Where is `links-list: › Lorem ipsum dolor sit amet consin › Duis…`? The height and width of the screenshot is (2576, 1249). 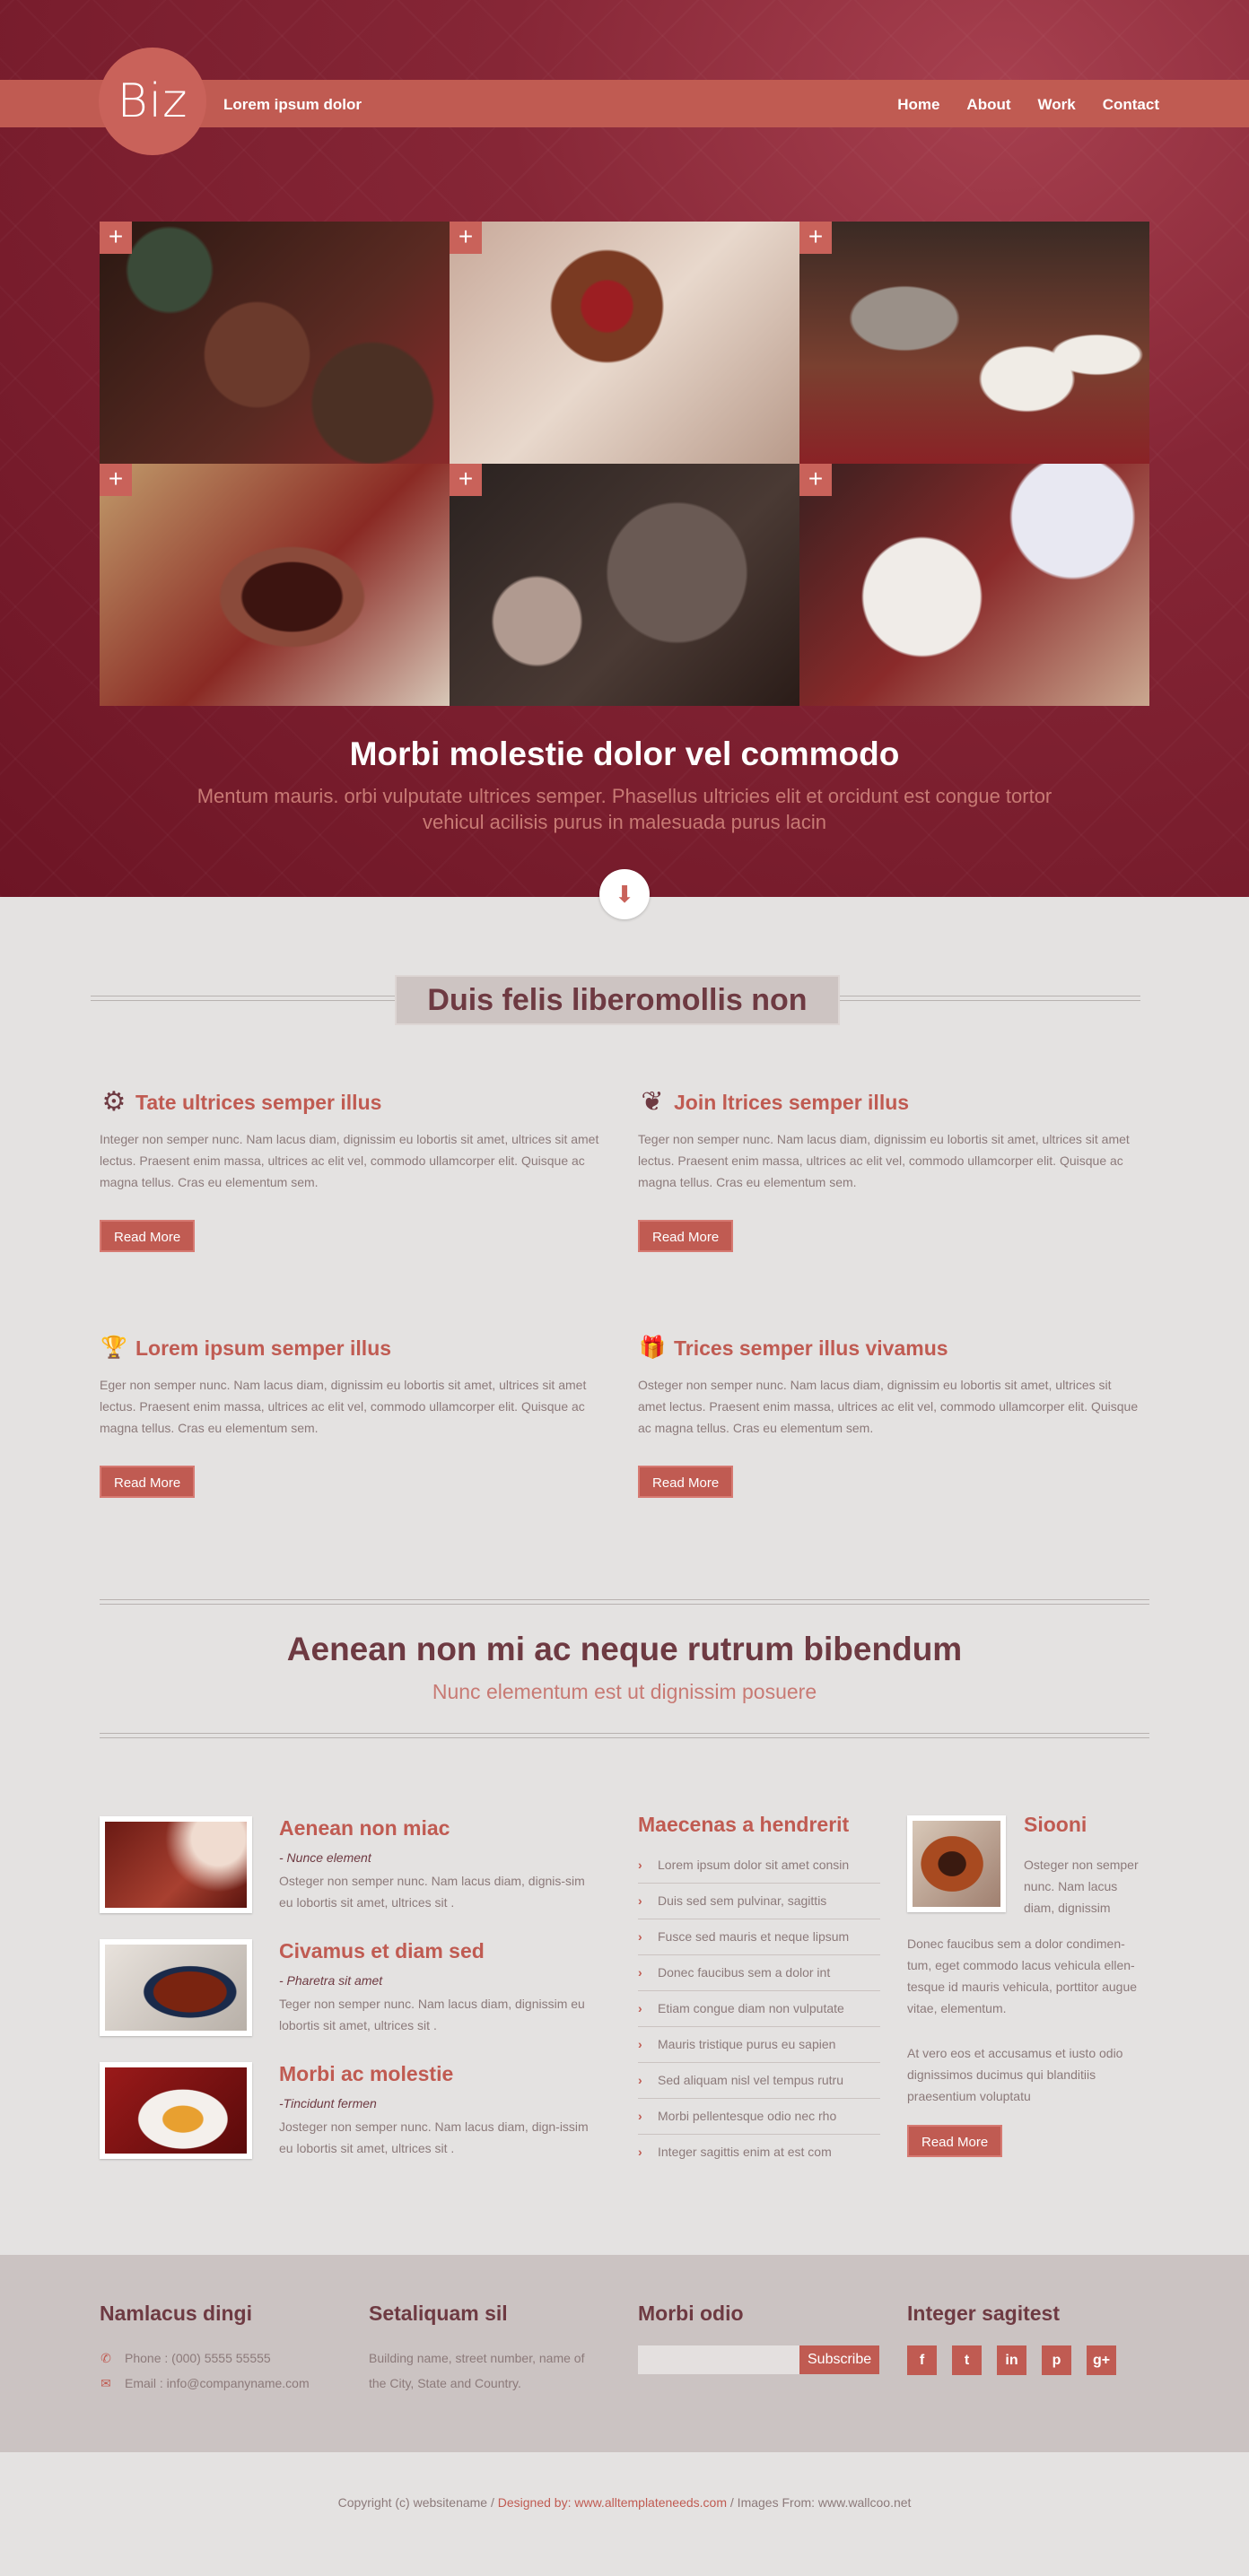
links-list: › Lorem ipsum dolor sit amet consin › Duis… is located at coordinates (759, 2009).